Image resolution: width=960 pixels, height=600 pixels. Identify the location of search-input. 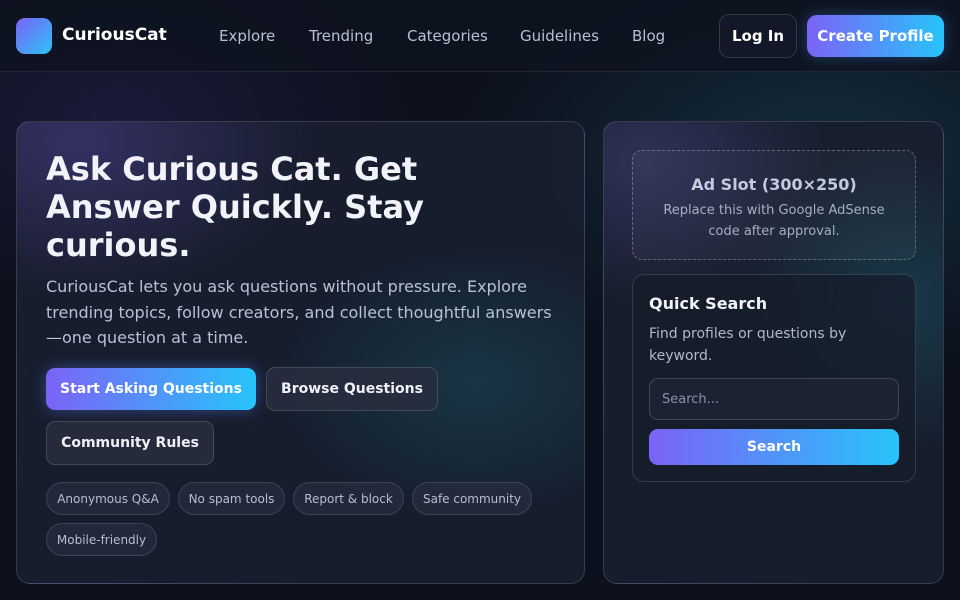
(774, 399).